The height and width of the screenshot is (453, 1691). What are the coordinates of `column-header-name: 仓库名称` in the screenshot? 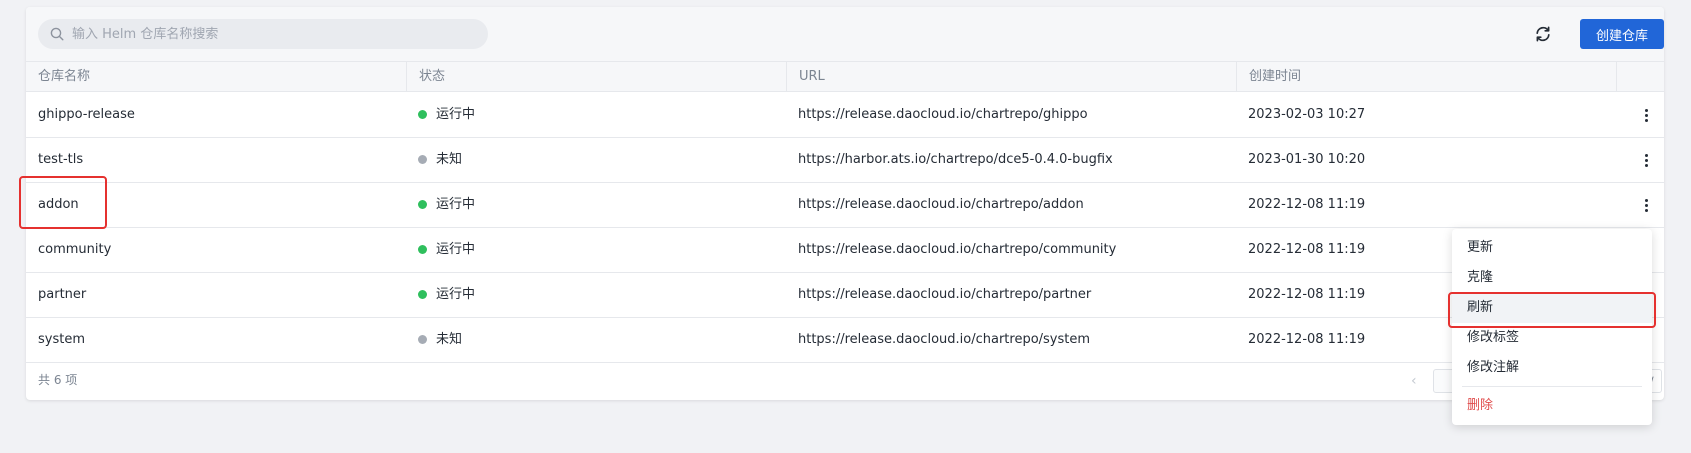 It's located at (216, 76).